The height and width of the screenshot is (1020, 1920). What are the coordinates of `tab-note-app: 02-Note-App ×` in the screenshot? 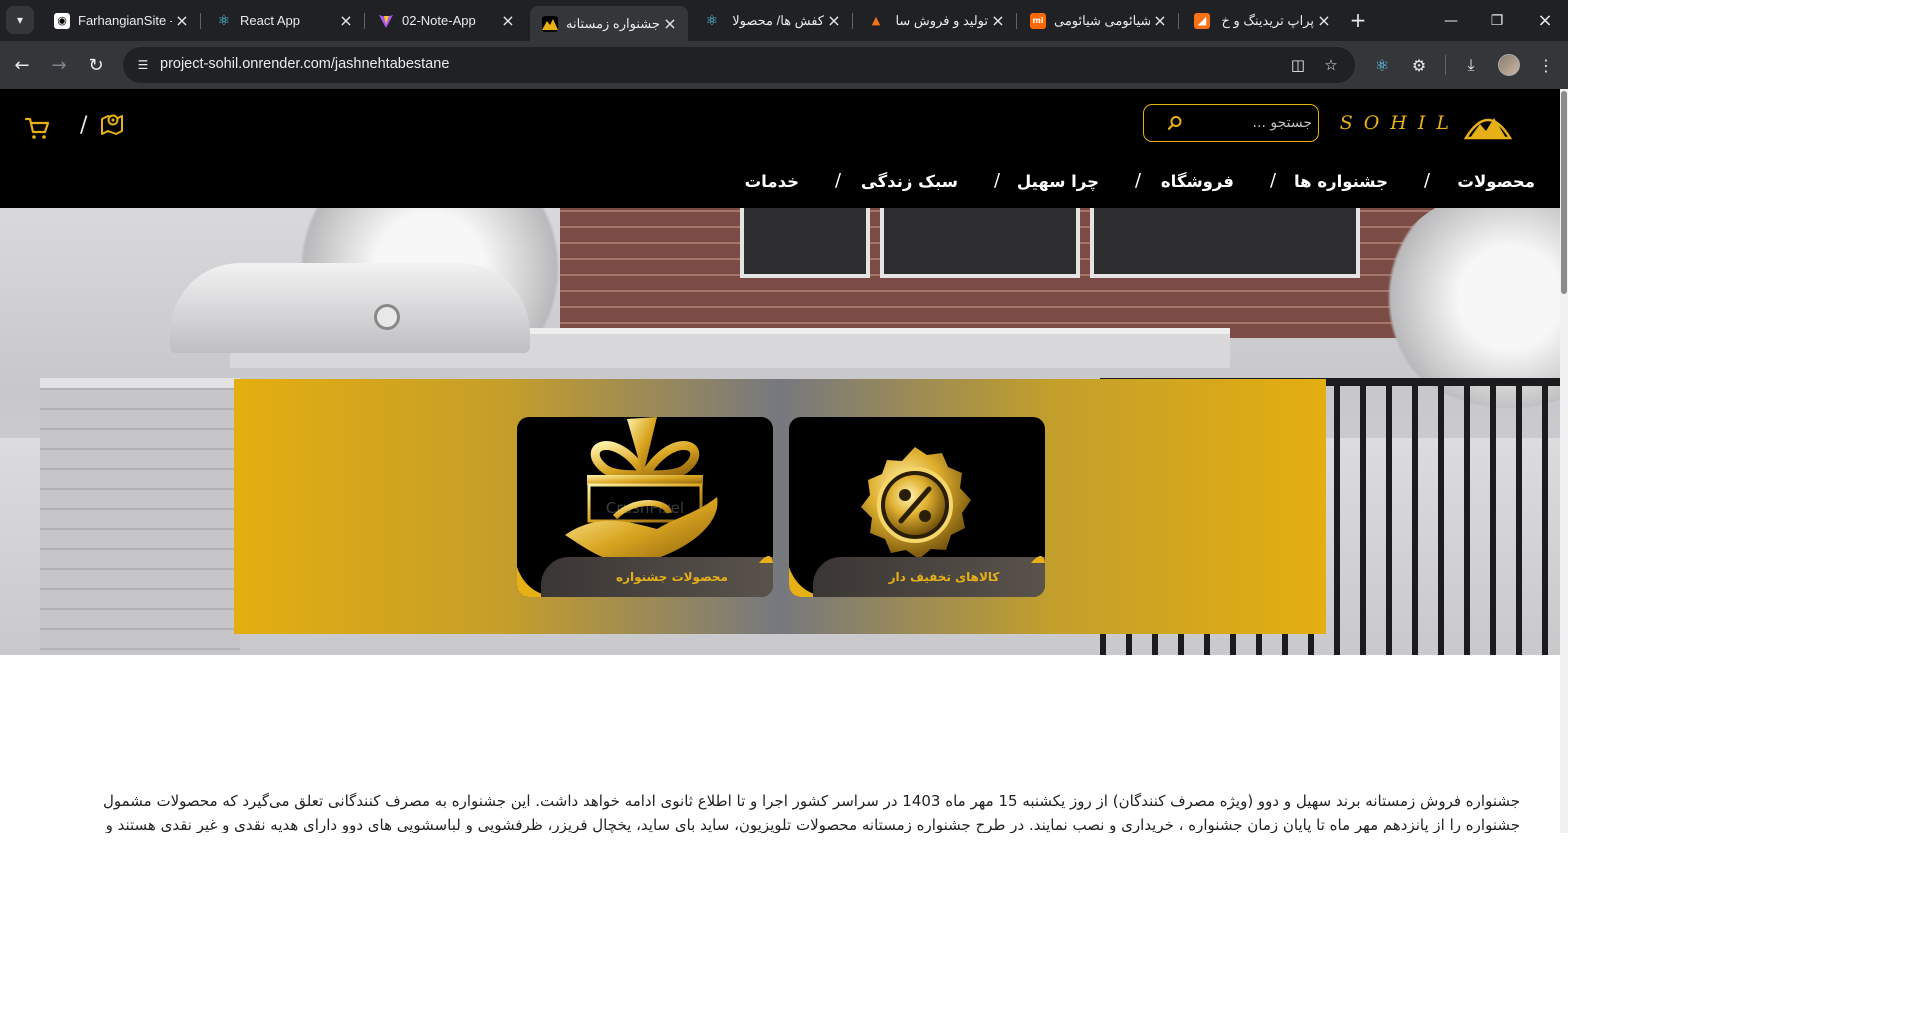 It's located at (446, 20).